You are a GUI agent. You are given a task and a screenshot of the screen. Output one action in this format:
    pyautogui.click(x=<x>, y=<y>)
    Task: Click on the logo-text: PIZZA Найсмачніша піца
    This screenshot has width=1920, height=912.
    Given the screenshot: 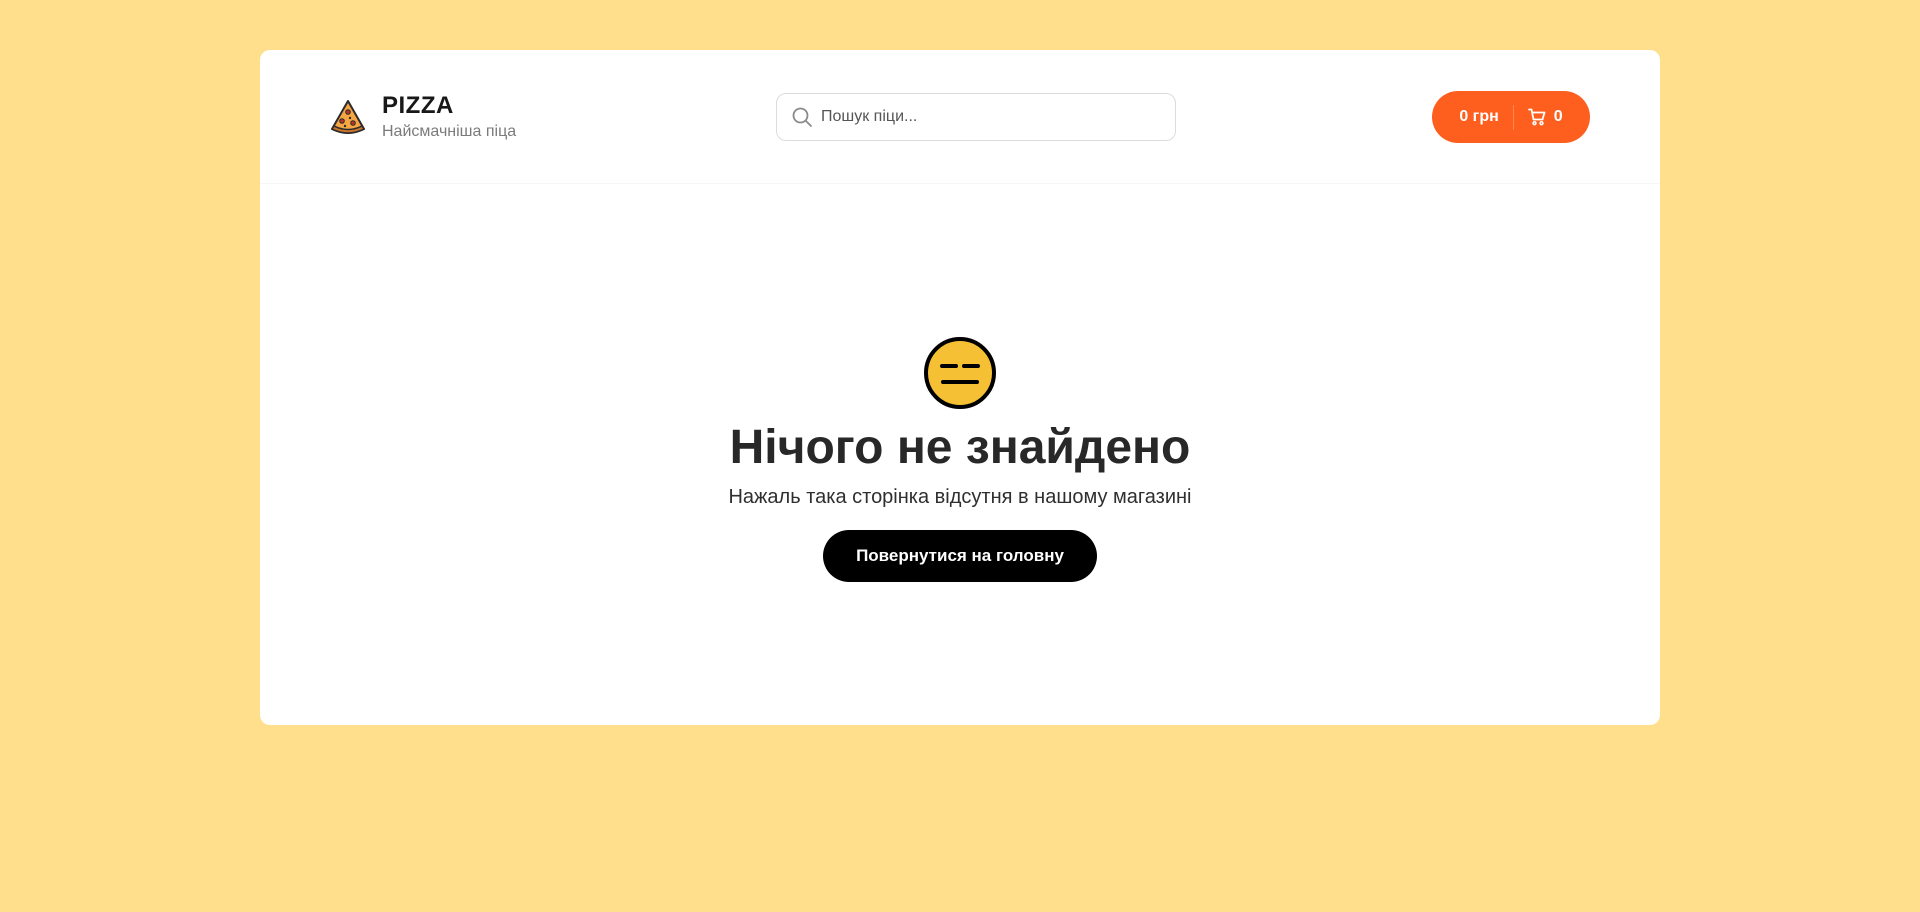 What is the action you would take?
    pyautogui.click(x=449, y=117)
    